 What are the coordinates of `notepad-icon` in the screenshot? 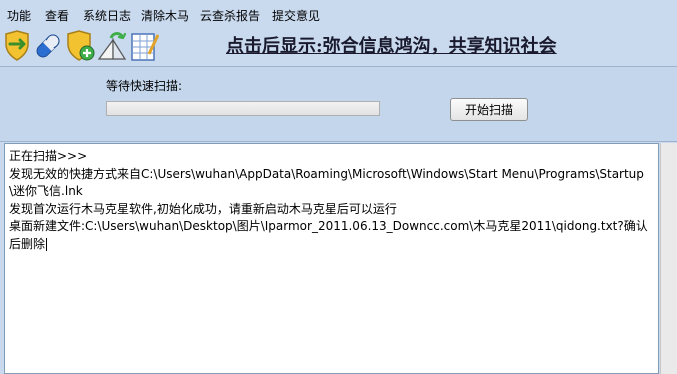 It's located at (144, 46).